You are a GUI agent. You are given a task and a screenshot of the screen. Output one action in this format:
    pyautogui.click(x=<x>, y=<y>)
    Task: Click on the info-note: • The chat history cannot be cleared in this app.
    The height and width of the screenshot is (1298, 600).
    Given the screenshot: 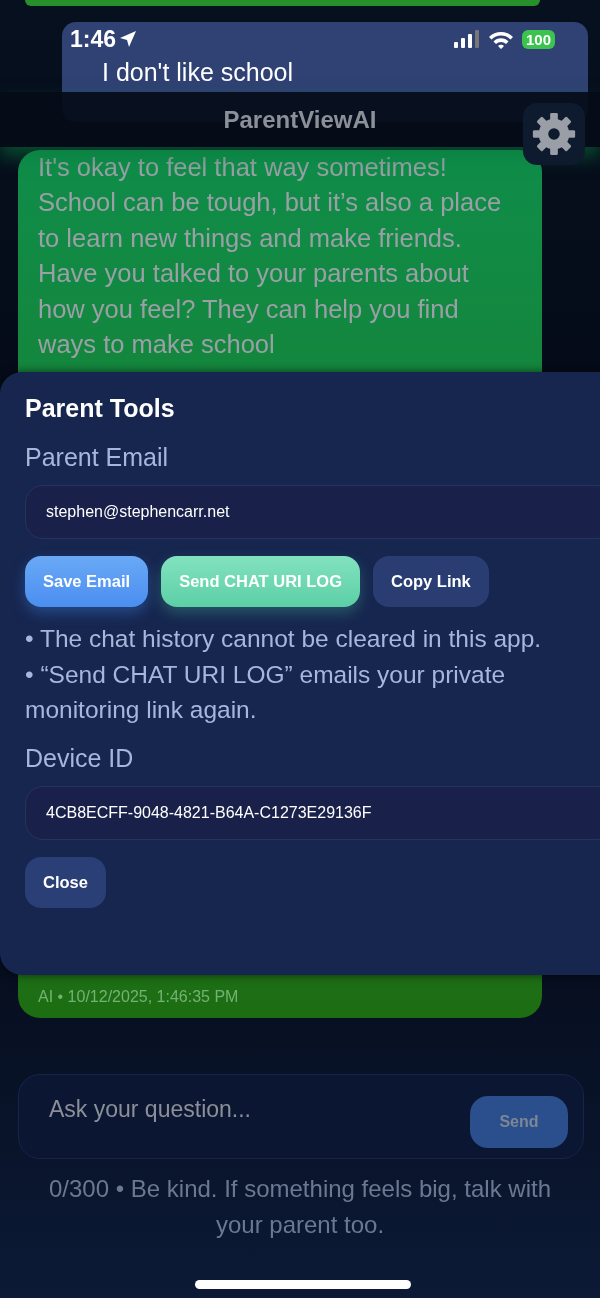 What is the action you would take?
    pyautogui.click(x=284, y=639)
    